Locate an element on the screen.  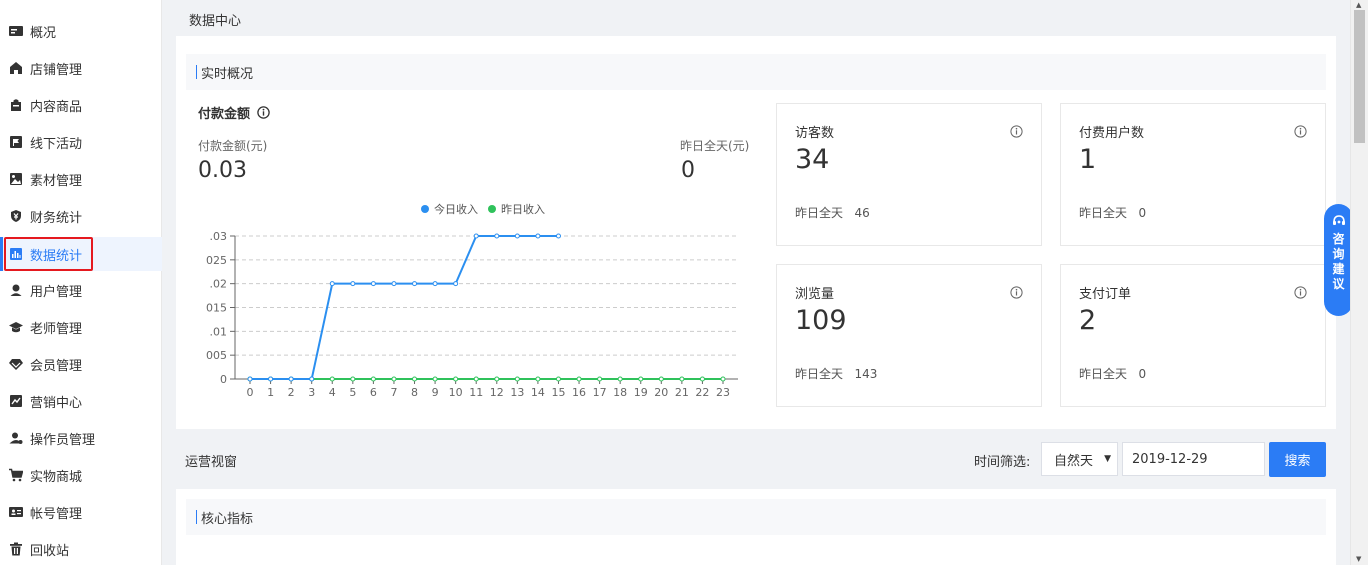
time-filter-label: 时间筛选: is located at coordinates (1002, 462).